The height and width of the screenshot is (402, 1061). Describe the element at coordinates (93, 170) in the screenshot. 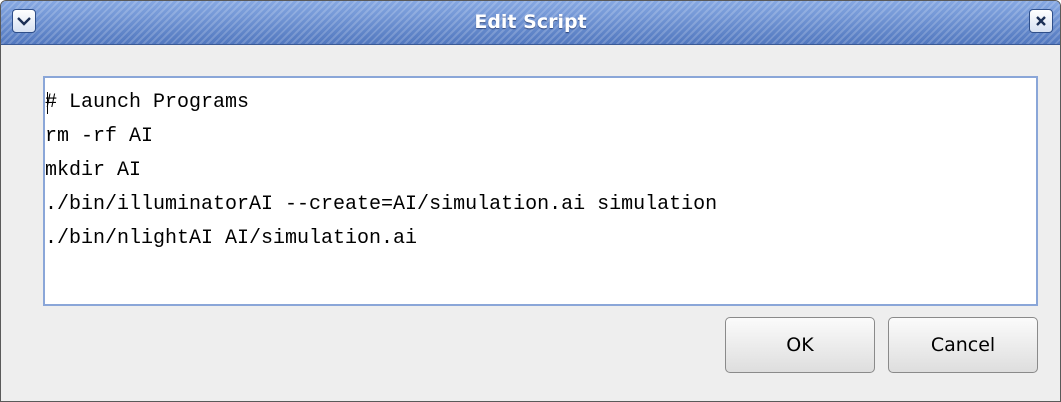

I see `script-line: mkdir AI` at that location.